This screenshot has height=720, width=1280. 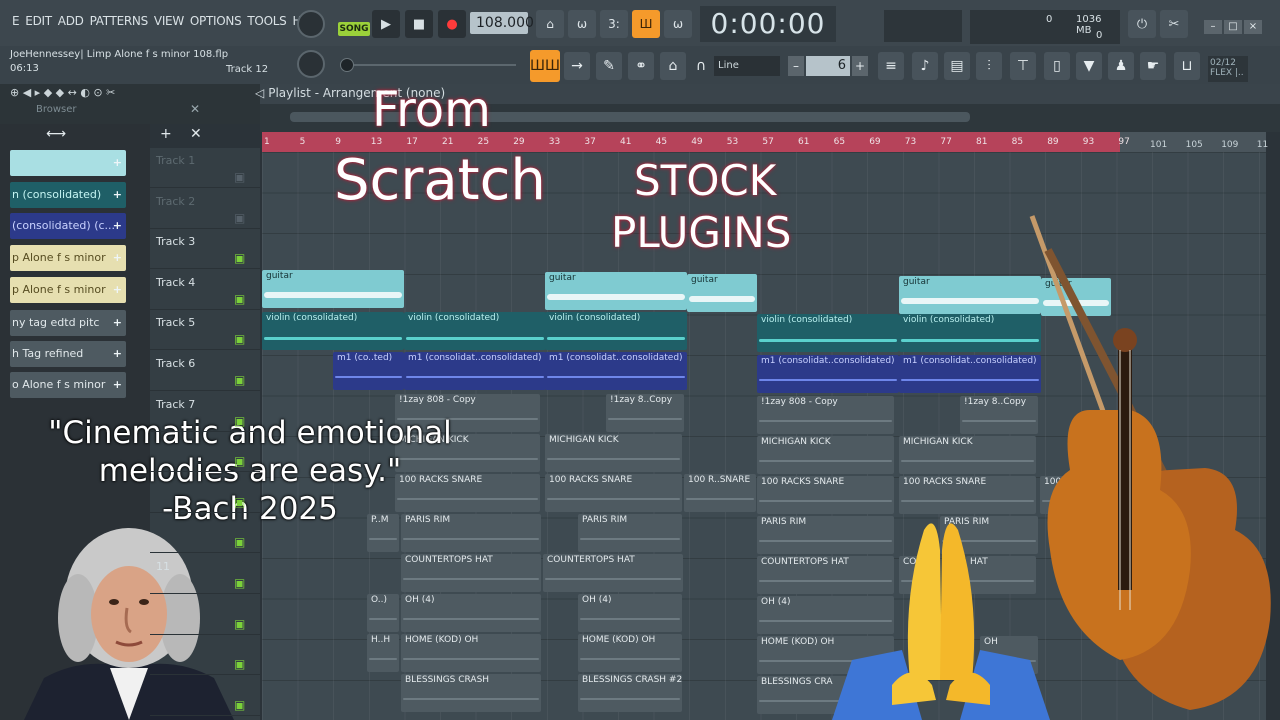 I want to click on browser-item: h Tag refined +, so click(x=68, y=354).